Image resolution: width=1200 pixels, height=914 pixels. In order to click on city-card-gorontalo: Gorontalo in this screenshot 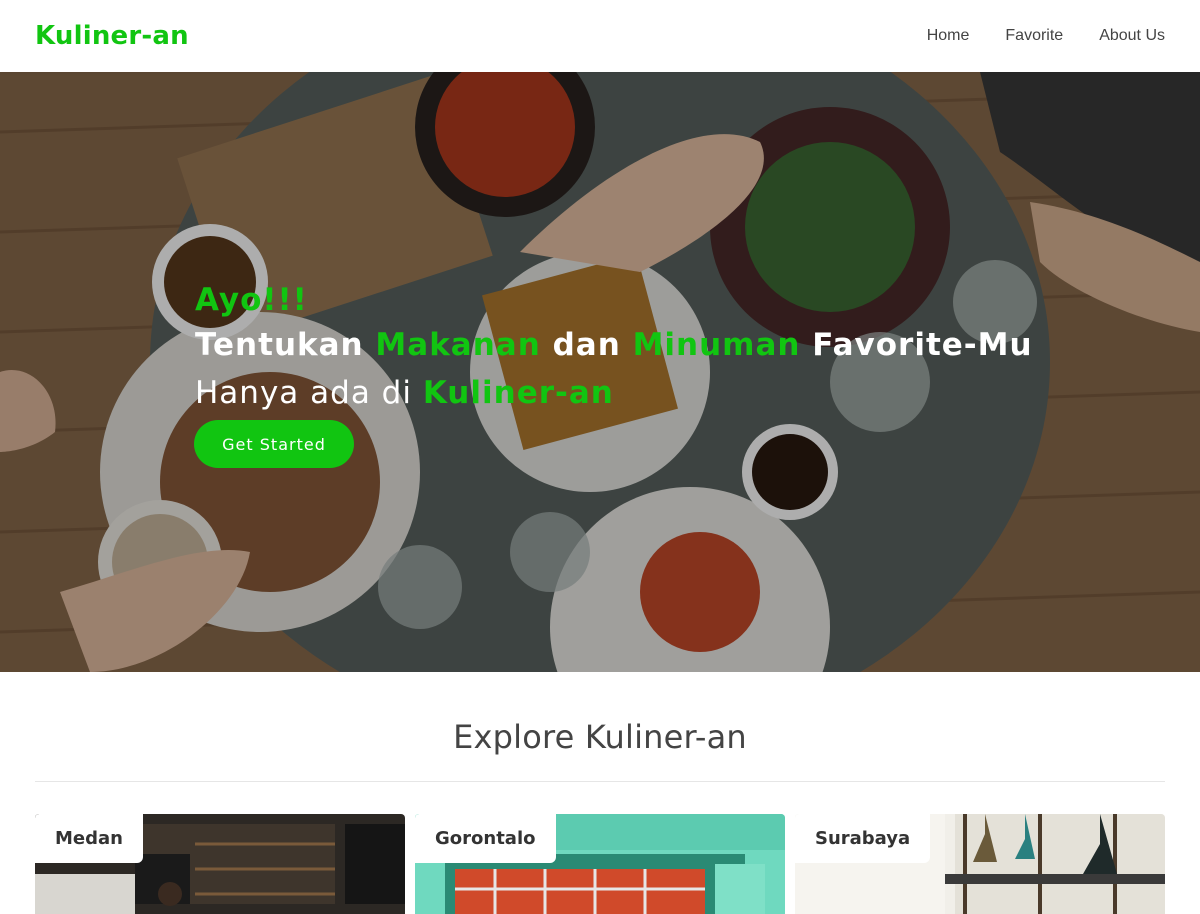, I will do `click(600, 864)`.